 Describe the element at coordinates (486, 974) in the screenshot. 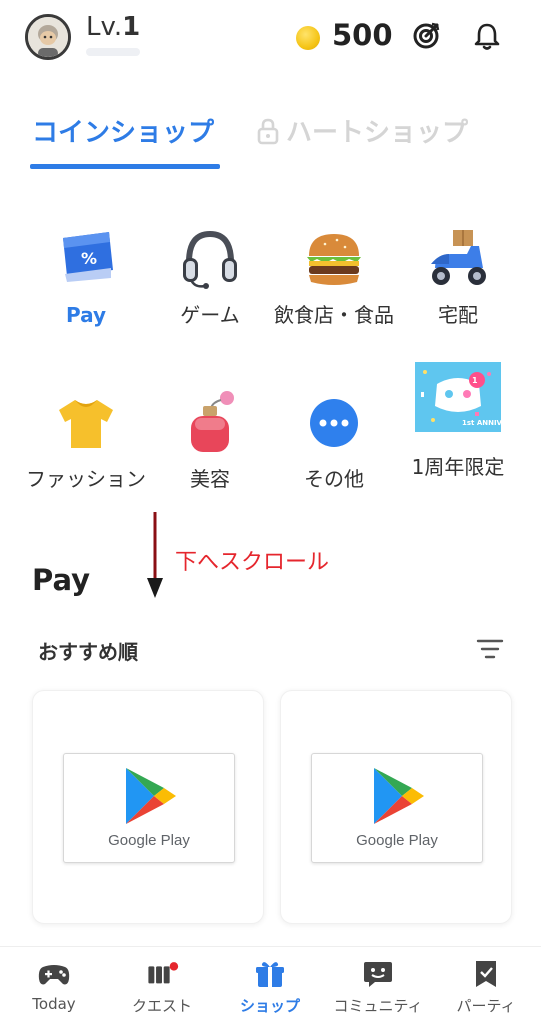

I see `flag-icon` at that location.